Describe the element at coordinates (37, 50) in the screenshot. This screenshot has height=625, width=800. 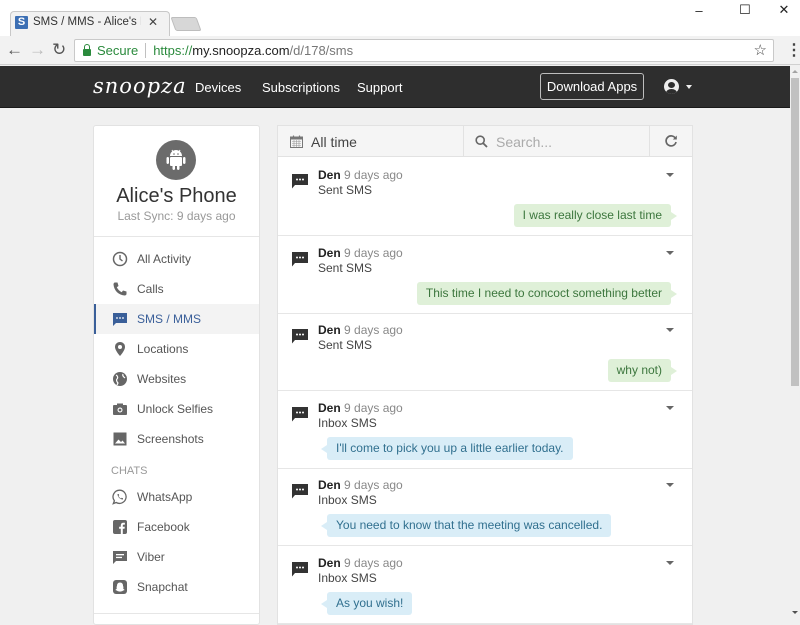
I see `forward-button: →` at that location.